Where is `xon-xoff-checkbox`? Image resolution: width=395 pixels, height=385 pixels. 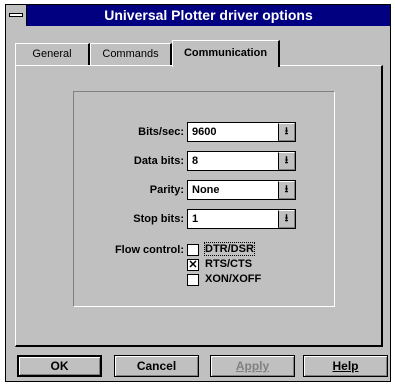
xon-xoff-checkbox is located at coordinates (193, 280).